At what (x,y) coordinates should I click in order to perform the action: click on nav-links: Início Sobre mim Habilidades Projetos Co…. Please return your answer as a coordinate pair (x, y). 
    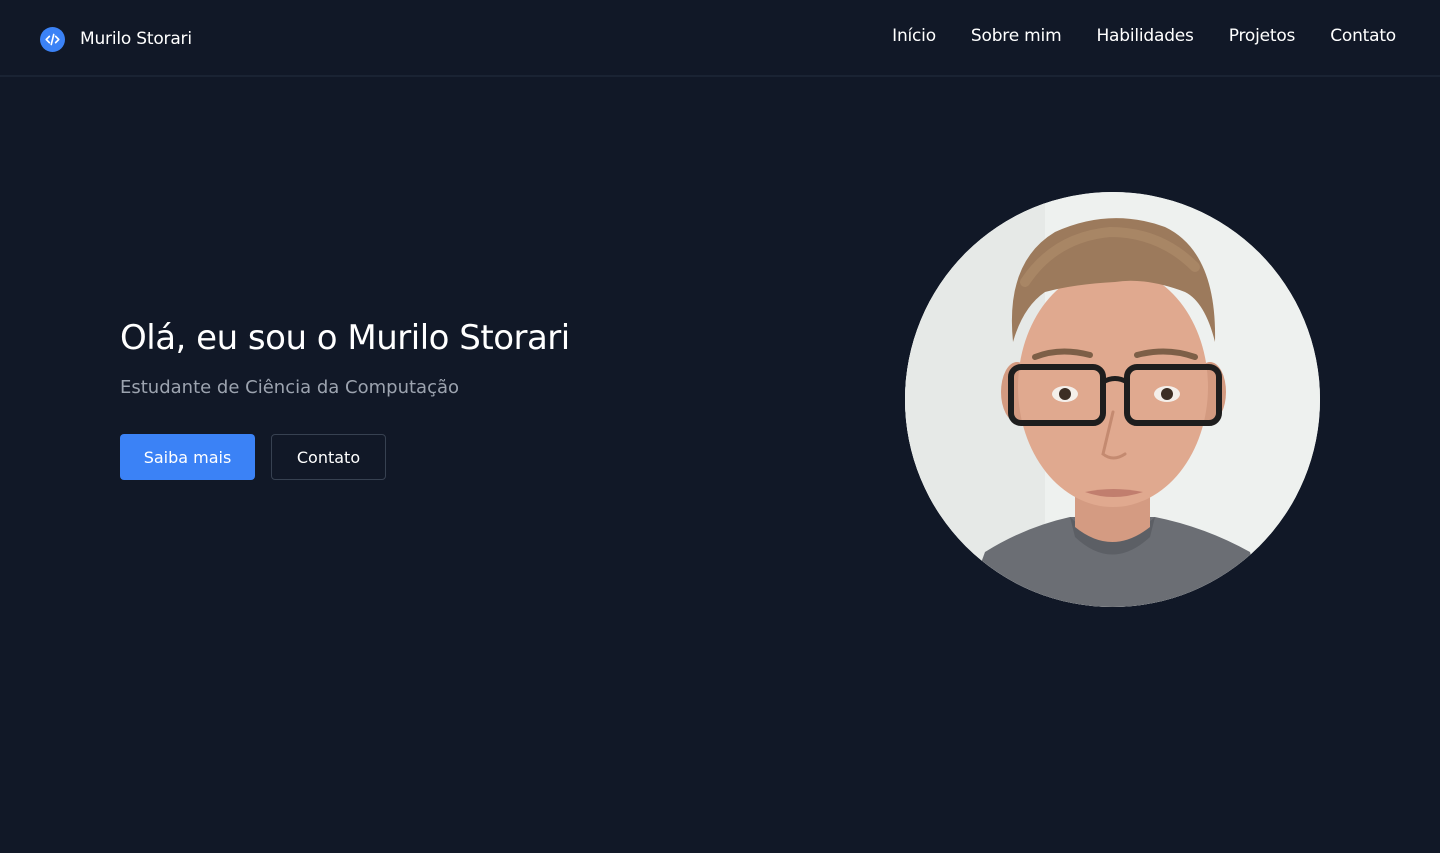
    Looking at the image, I should click on (1144, 36).